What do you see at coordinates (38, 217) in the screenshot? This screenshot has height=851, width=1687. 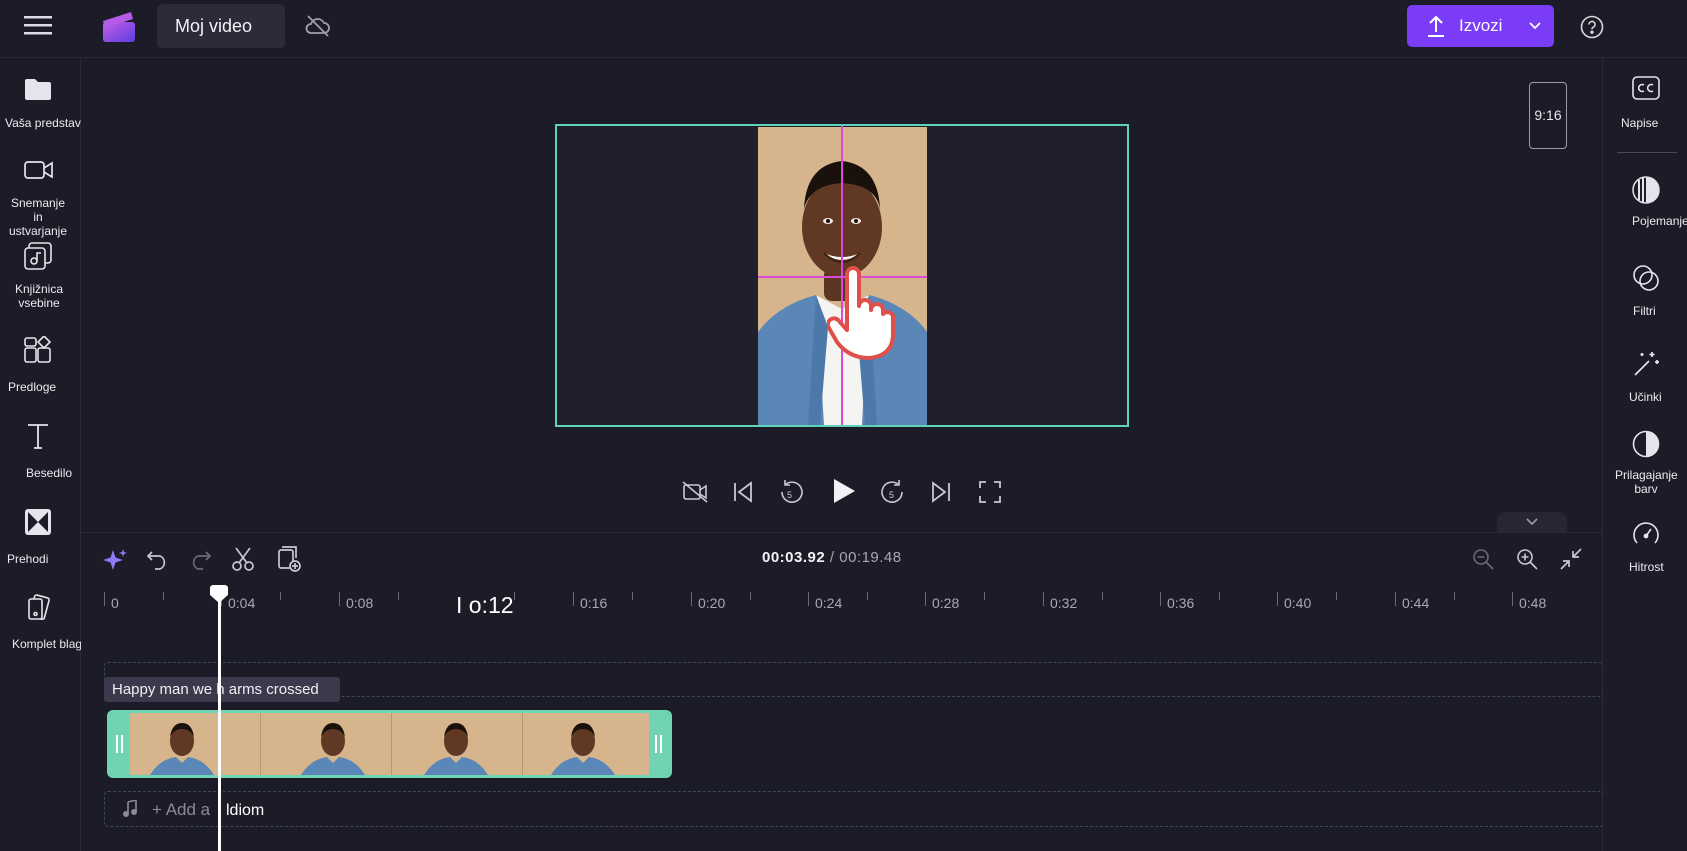 I see `sidebar-item-label: Snemanje in ustvarjanje` at bounding box center [38, 217].